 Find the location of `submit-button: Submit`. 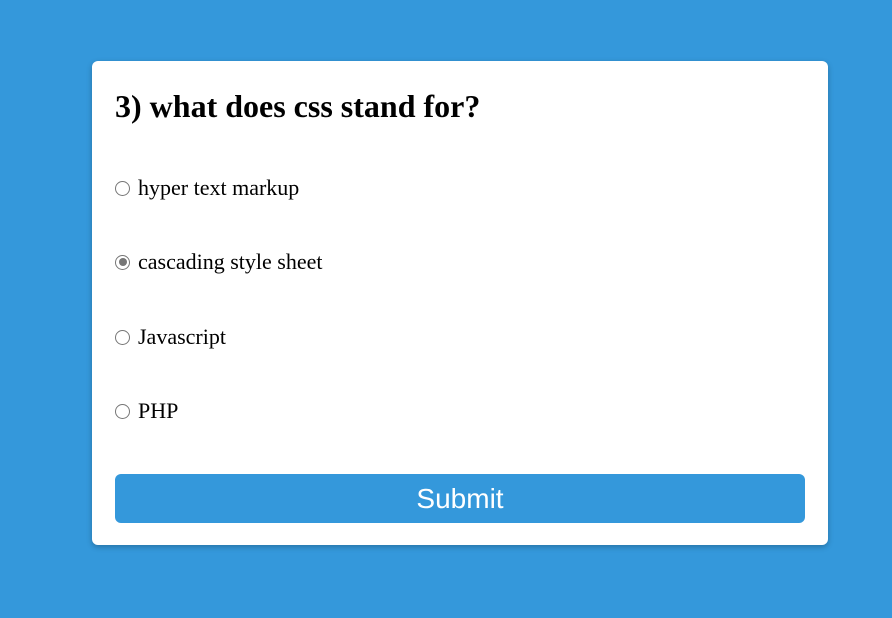

submit-button: Submit is located at coordinates (460, 498).